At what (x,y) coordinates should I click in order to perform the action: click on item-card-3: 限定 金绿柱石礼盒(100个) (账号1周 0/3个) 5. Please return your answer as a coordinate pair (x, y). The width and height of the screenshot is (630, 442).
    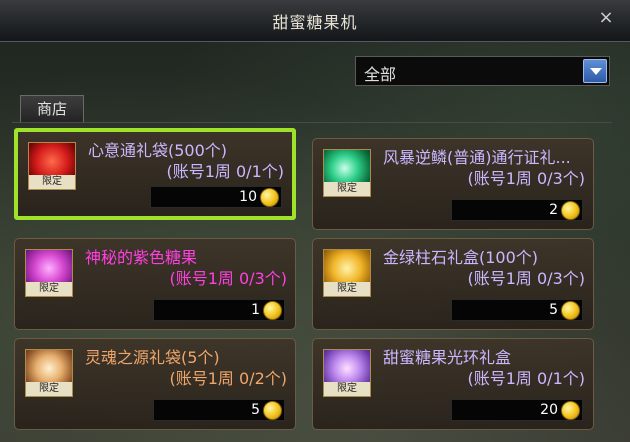
    Looking at the image, I should click on (453, 284).